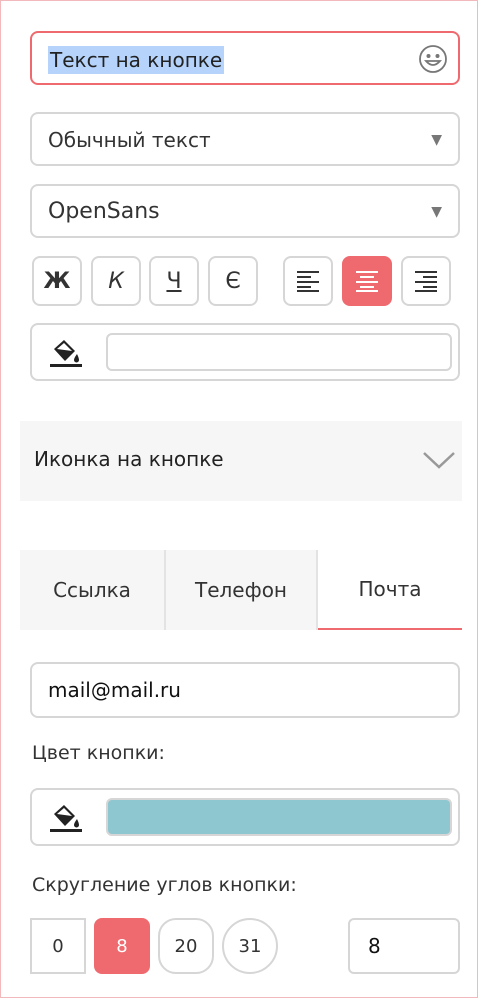 The image size is (478, 998). What do you see at coordinates (374, 946) in the screenshot?
I see `corner-radius-value: 8` at bounding box center [374, 946].